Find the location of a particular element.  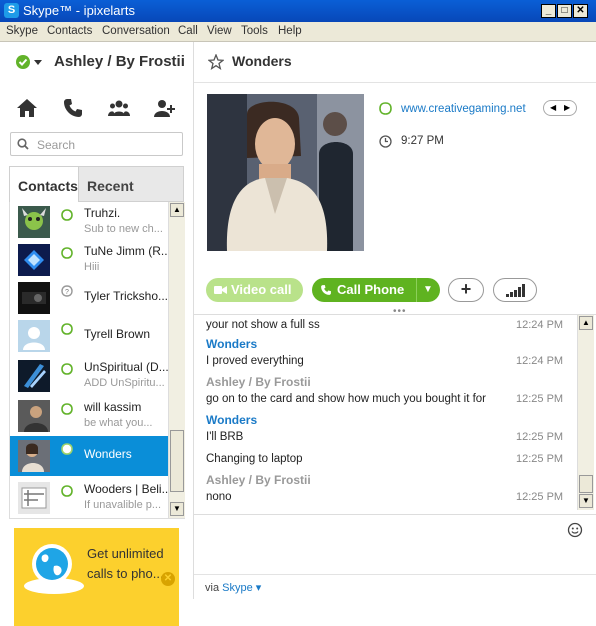

message-input is located at coordinates (395, 544).